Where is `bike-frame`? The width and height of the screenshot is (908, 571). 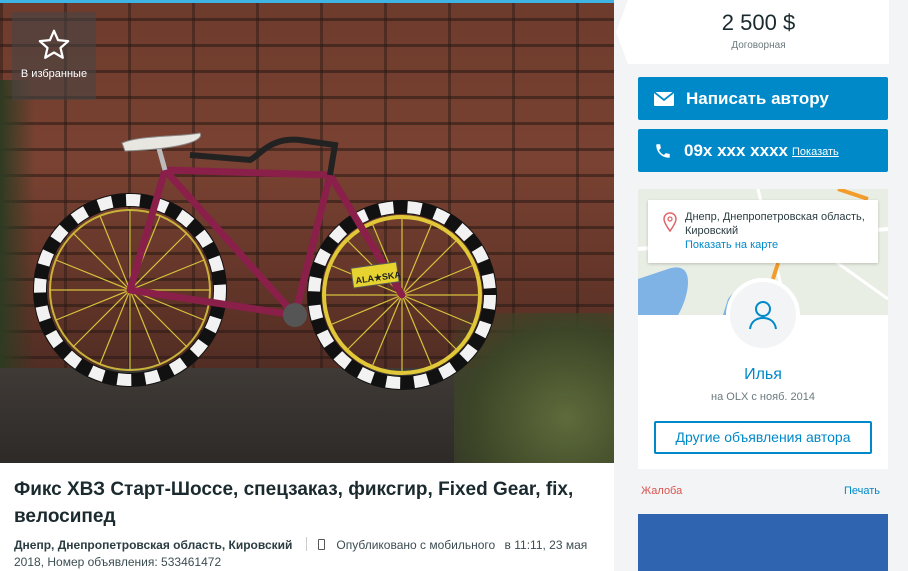
bike-frame is located at coordinates (266, 242).